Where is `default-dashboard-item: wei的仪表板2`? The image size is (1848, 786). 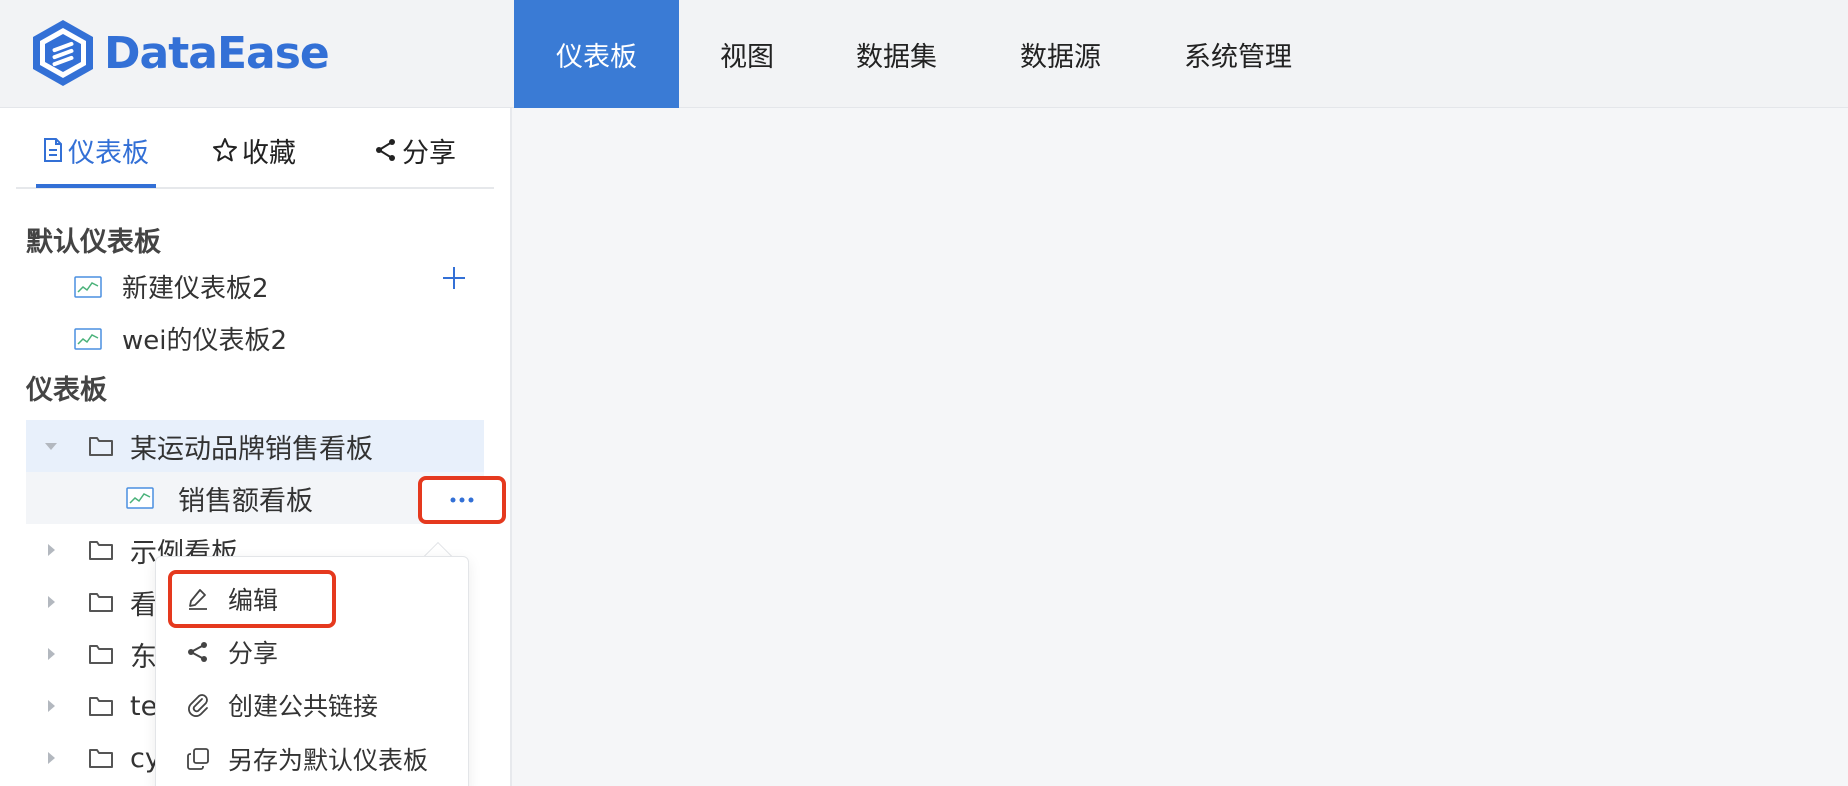 default-dashboard-item: wei的仪表板2 is located at coordinates (180, 338).